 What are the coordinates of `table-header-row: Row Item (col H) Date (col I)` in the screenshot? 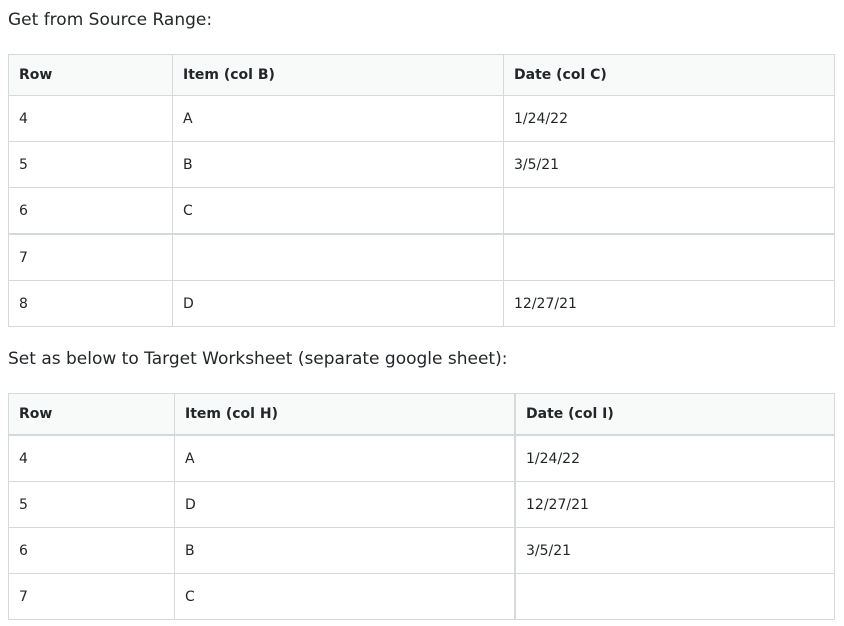 It's located at (421, 414).